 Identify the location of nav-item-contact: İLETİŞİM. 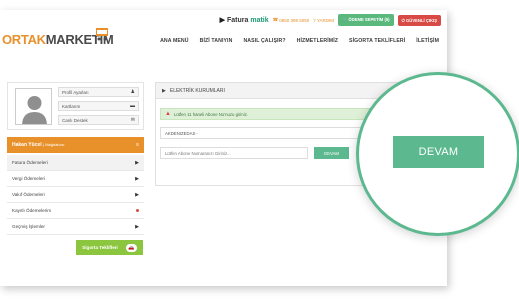
(427, 41).